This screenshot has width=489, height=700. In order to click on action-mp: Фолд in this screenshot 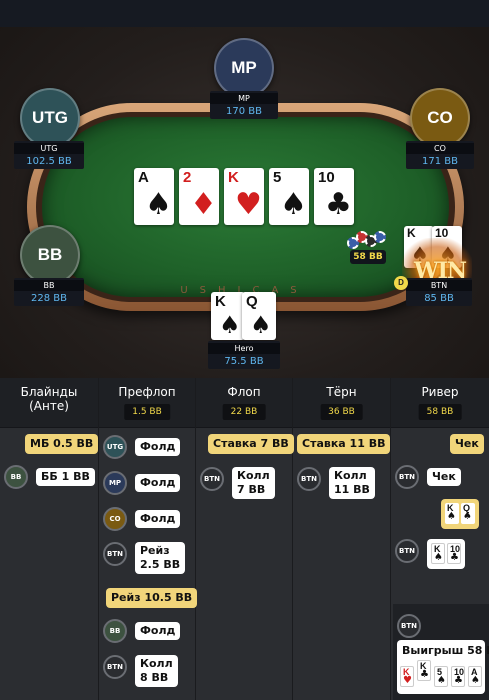, I will do `click(158, 483)`.